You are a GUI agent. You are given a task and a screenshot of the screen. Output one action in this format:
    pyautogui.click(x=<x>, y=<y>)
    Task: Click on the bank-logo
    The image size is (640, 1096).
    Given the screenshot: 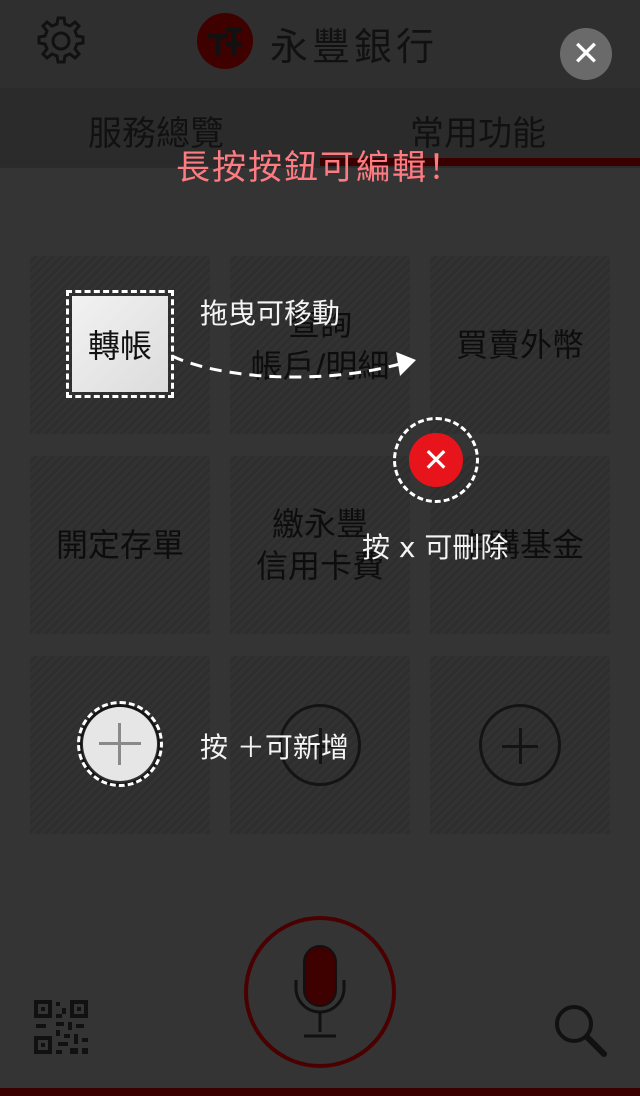 What is the action you would take?
    pyautogui.click(x=225, y=41)
    